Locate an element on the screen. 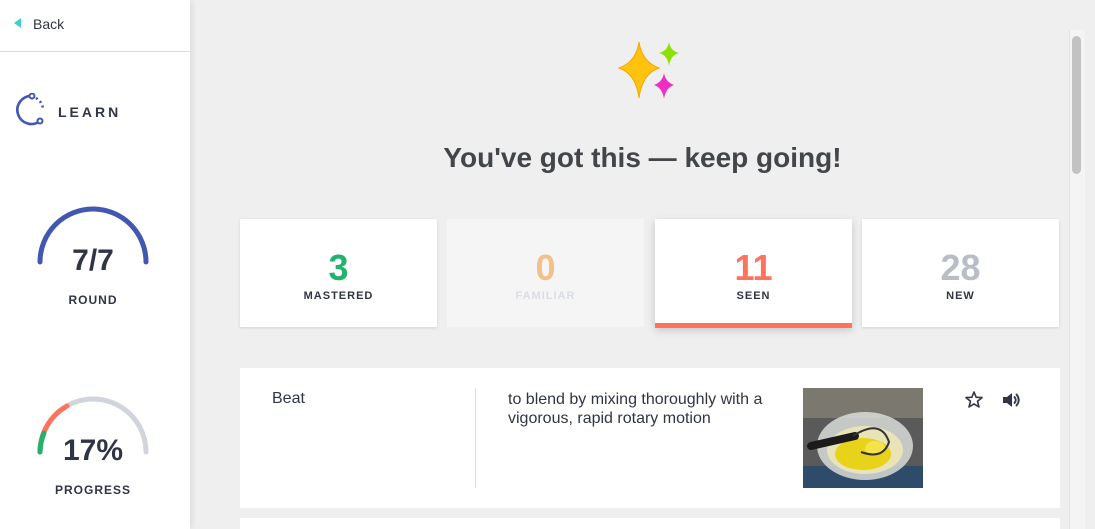 This screenshot has width=1095, height=529. round-label: ROUND is located at coordinates (93, 300).